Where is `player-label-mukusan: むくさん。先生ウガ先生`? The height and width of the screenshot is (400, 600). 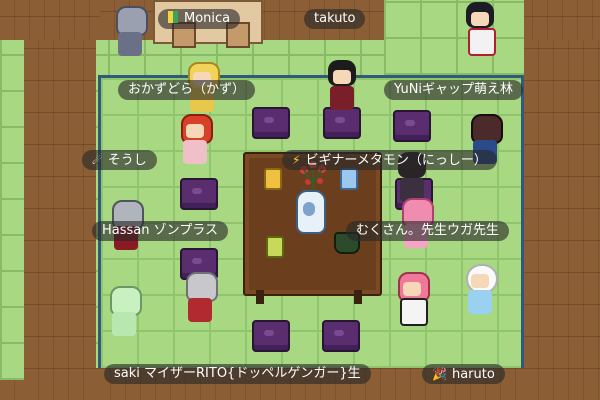 player-label-mukusan: むくさん。先生ウガ先生 is located at coordinates (428, 231).